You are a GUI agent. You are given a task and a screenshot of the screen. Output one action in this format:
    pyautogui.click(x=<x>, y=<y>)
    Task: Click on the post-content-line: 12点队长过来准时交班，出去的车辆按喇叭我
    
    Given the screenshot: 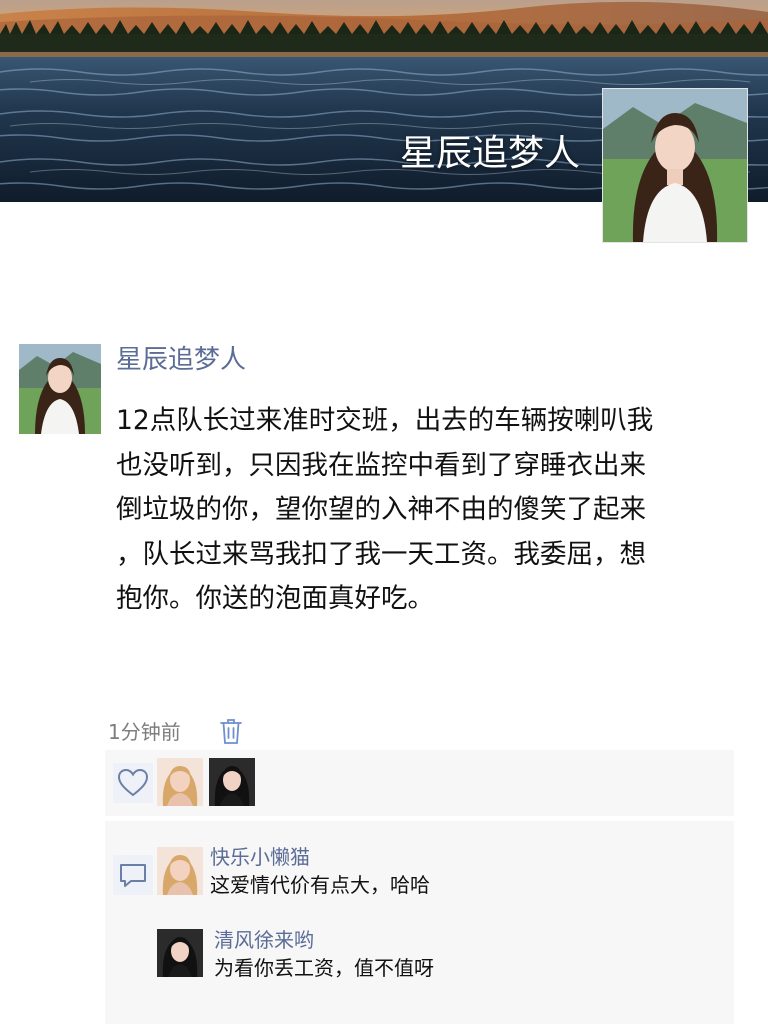 What is the action you would take?
    pyautogui.click(x=385, y=420)
    